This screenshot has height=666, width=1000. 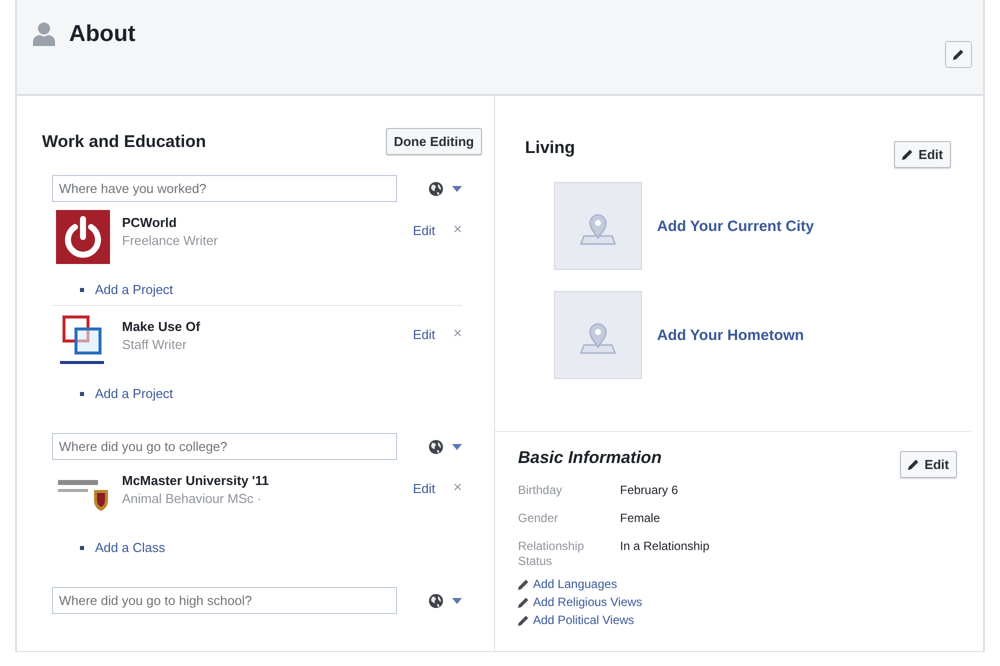 I want to click on edit-button, so click(x=958, y=54).